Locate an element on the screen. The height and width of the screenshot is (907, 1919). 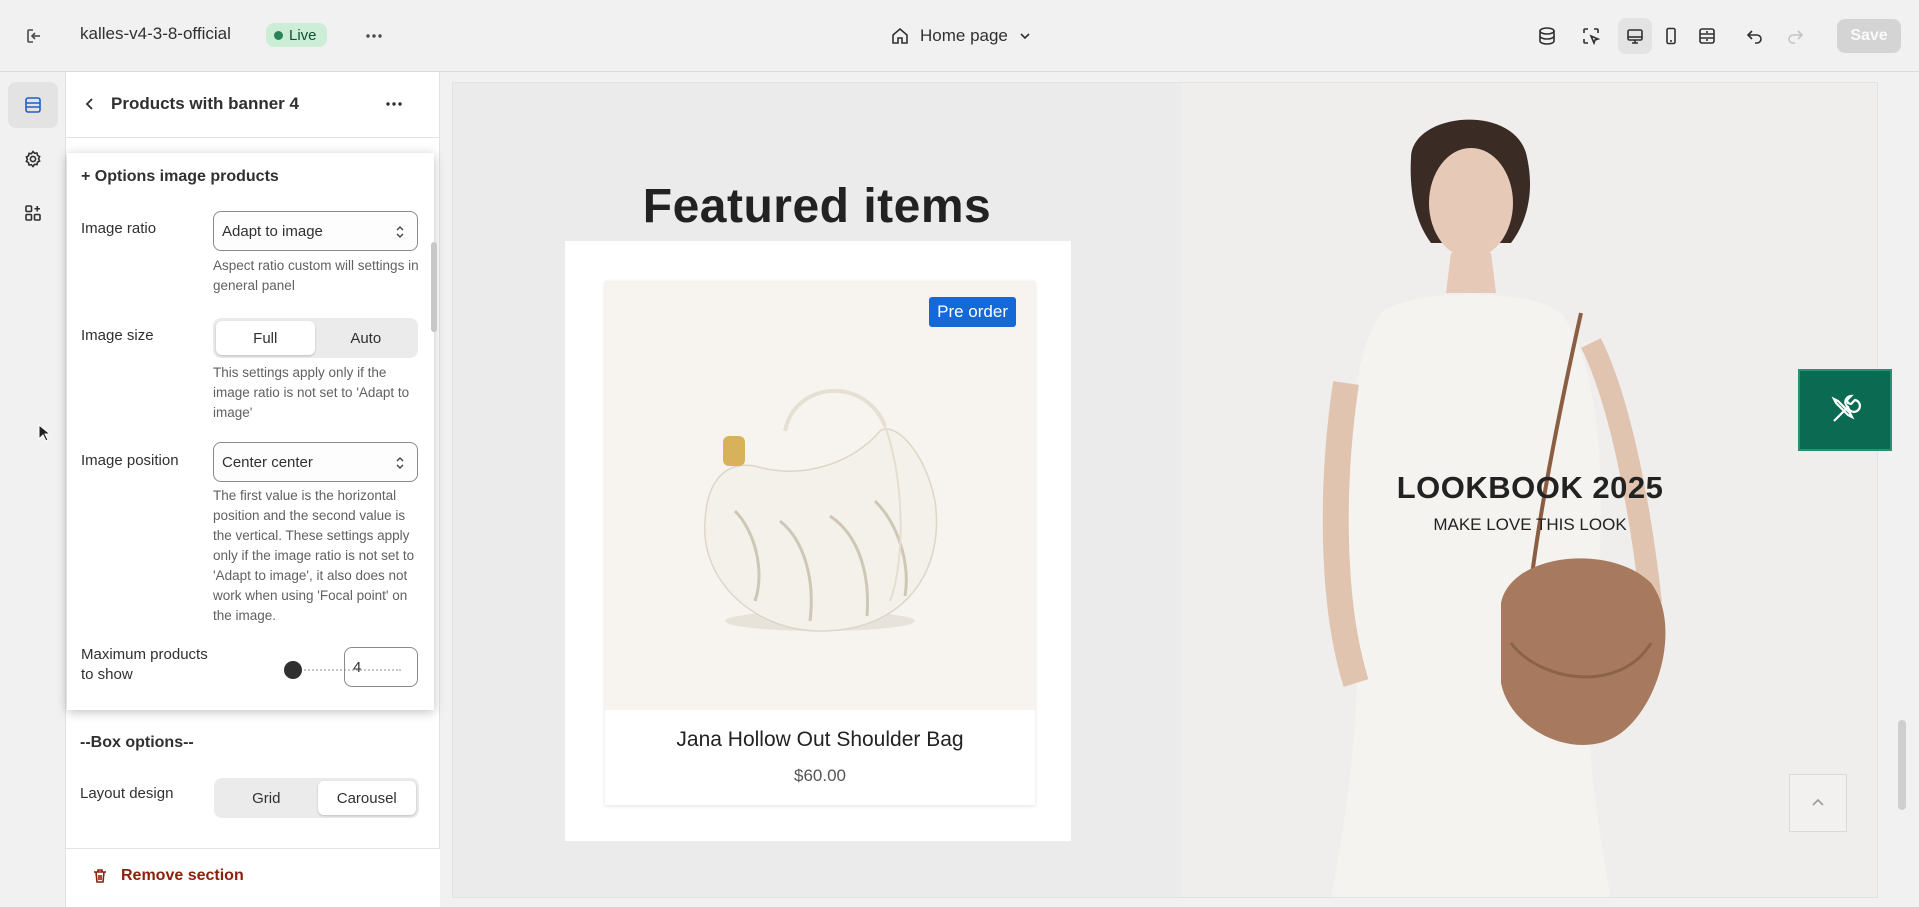
image-position-value: Center center is located at coordinates (267, 462).